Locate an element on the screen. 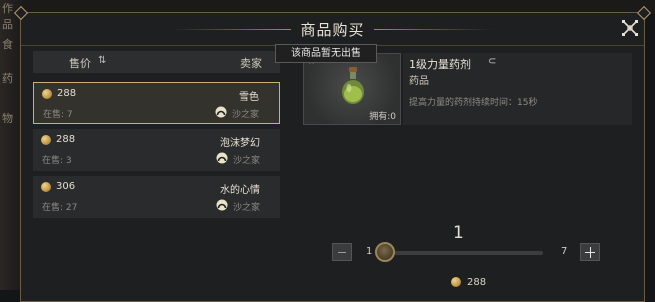  link-icon: ⊂ is located at coordinates (492, 61).